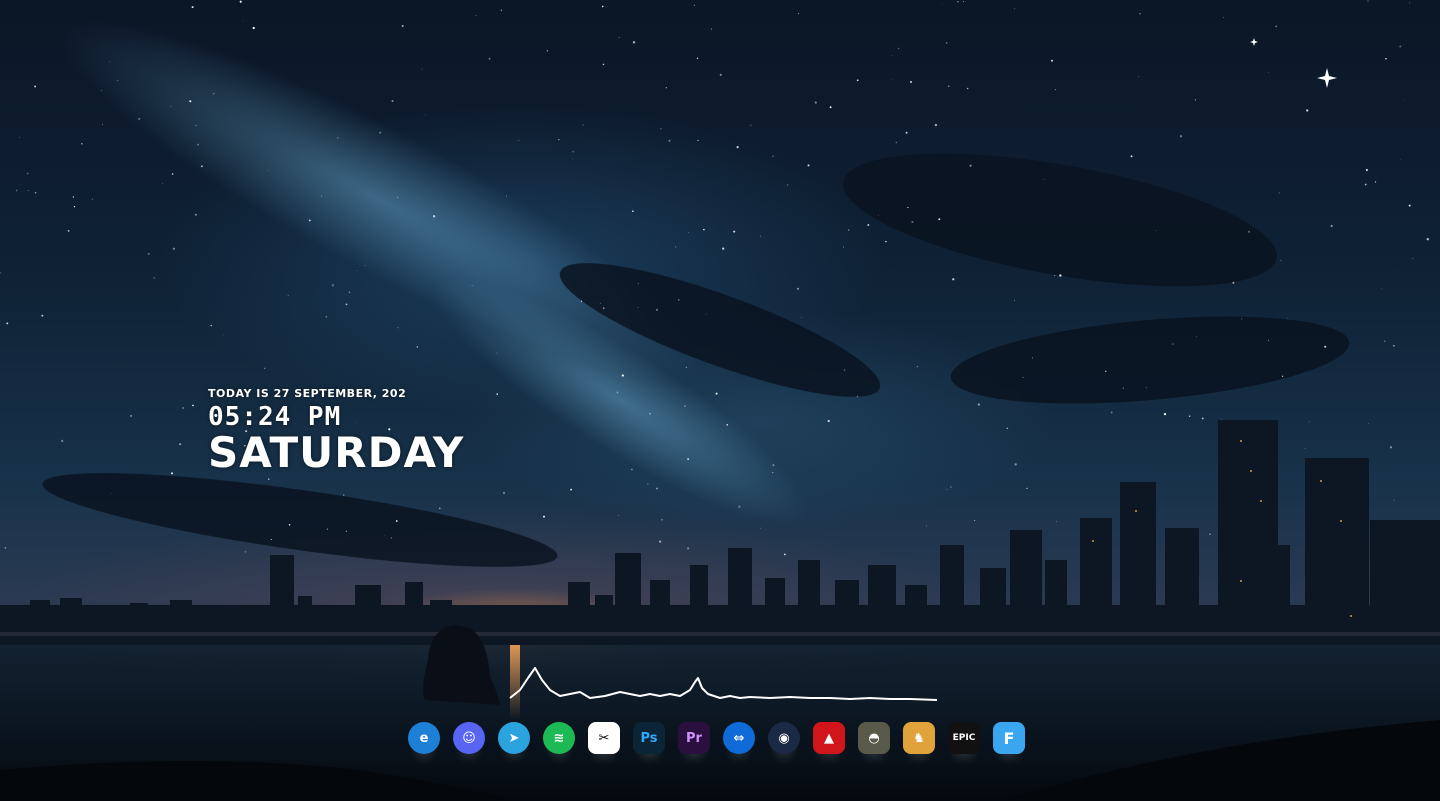 The image size is (1440, 801). I want to click on steam-icon: ◉, so click(784, 738).